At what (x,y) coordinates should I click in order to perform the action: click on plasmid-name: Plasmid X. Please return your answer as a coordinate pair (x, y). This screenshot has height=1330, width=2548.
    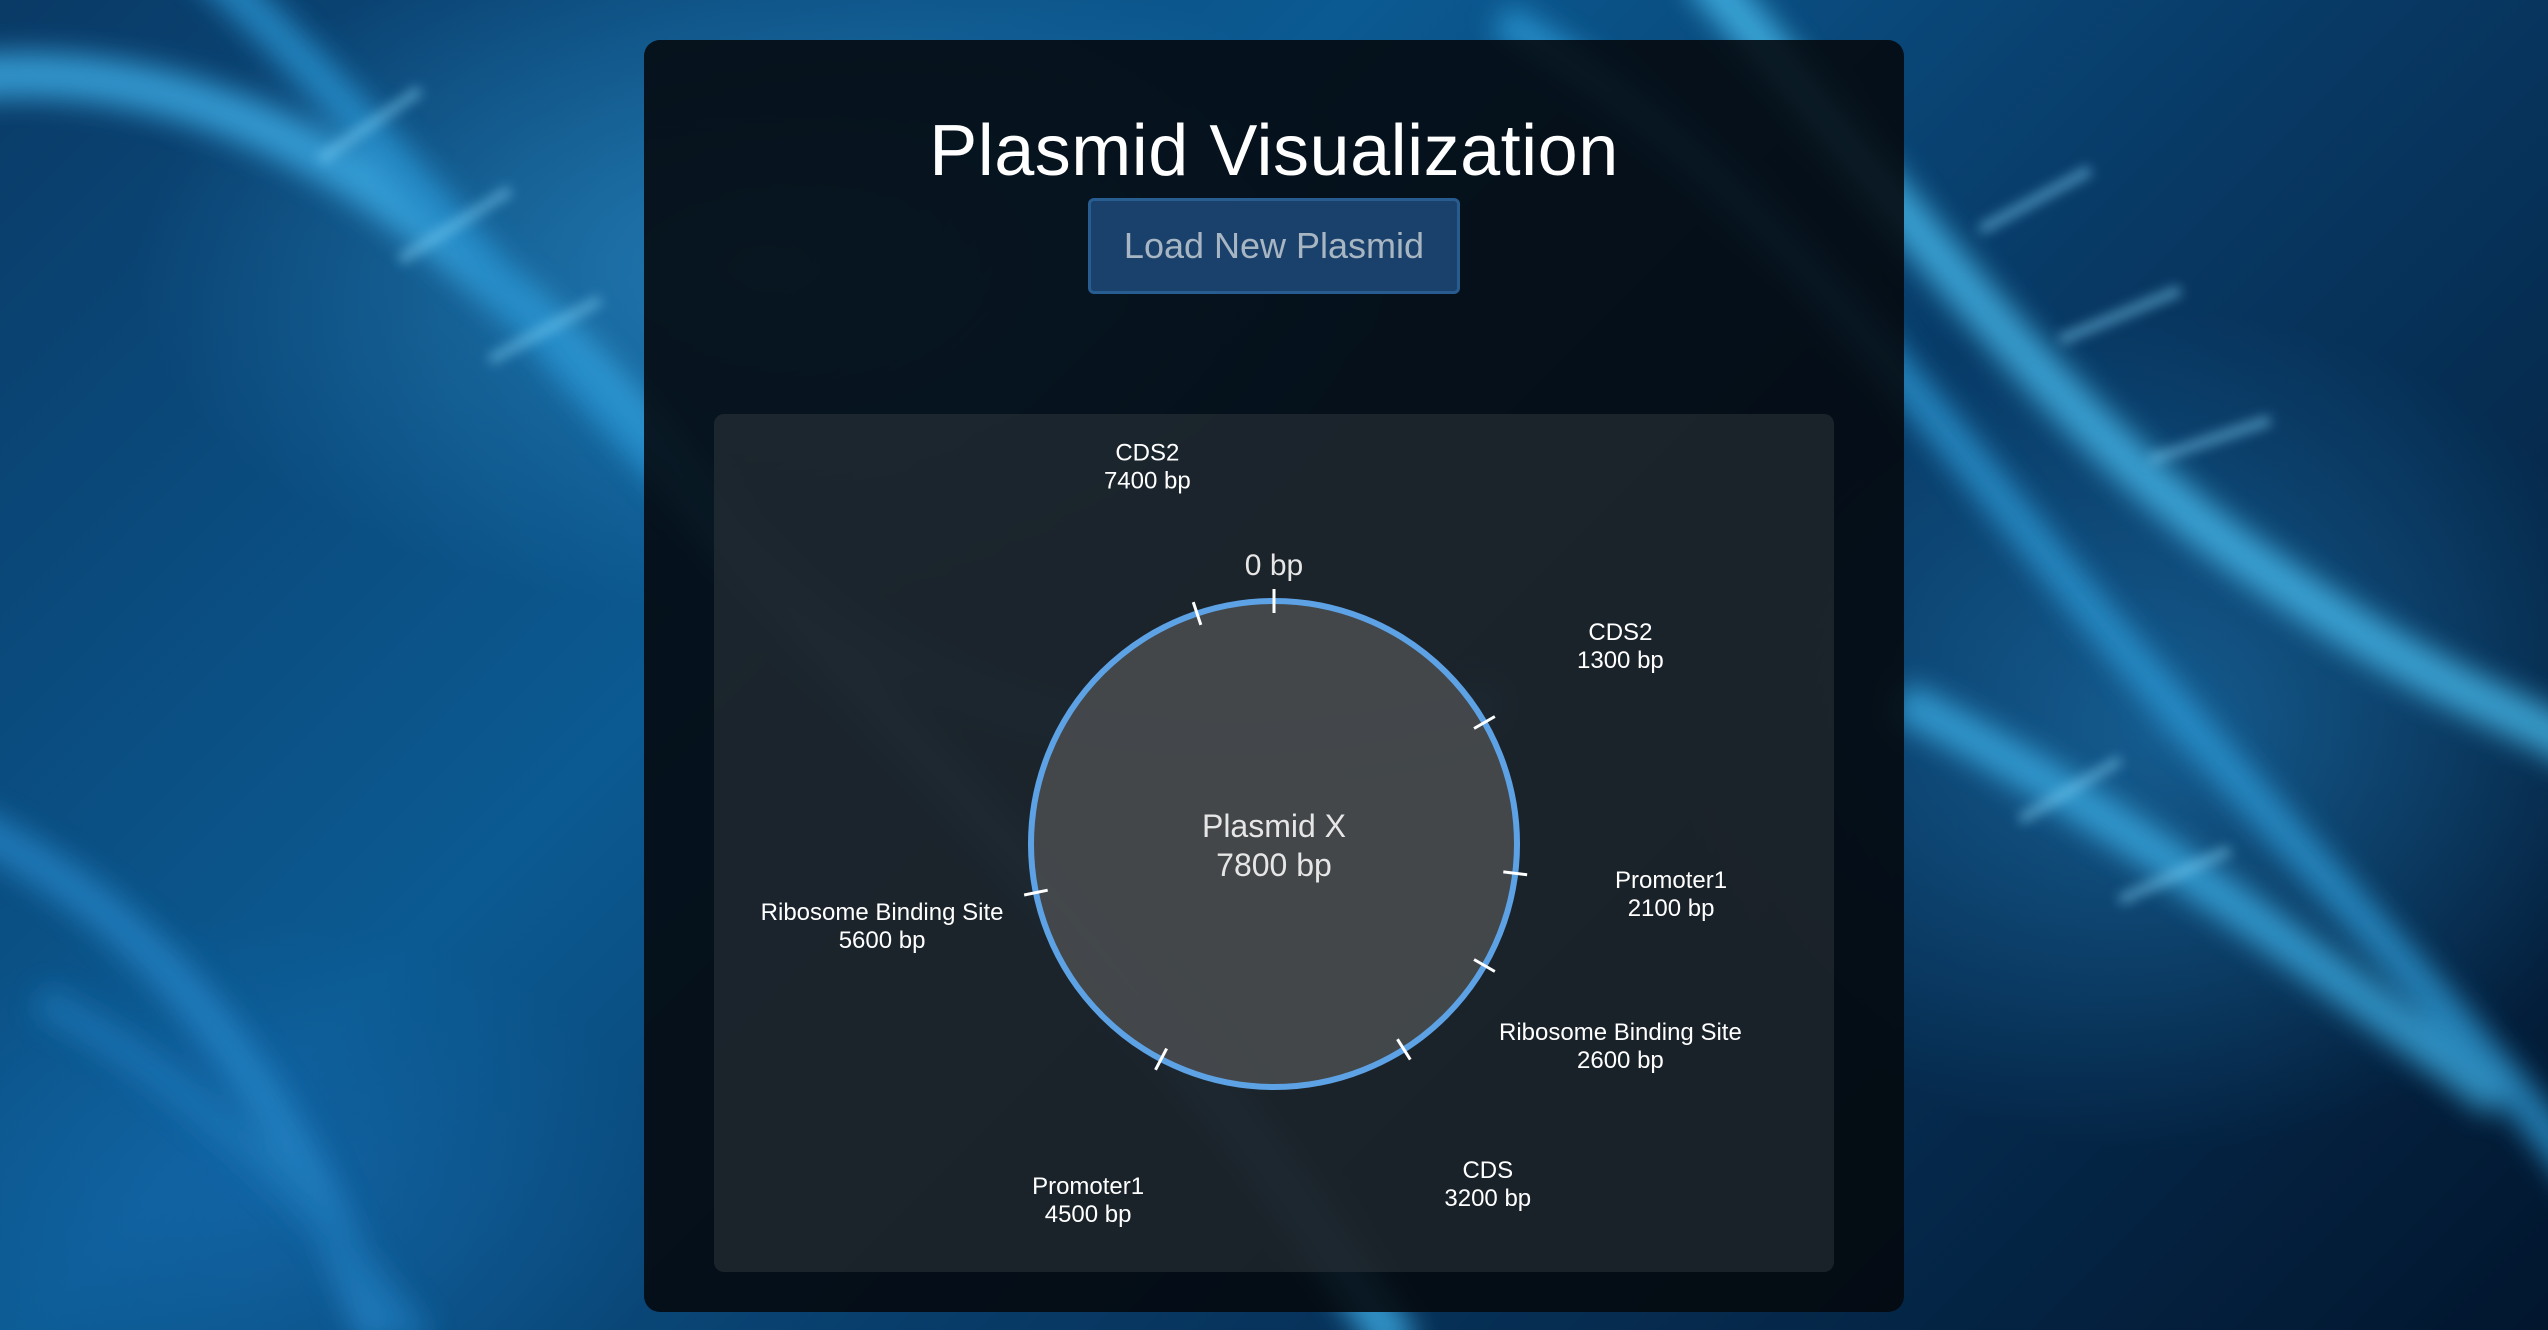
    Looking at the image, I should click on (1274, 826).